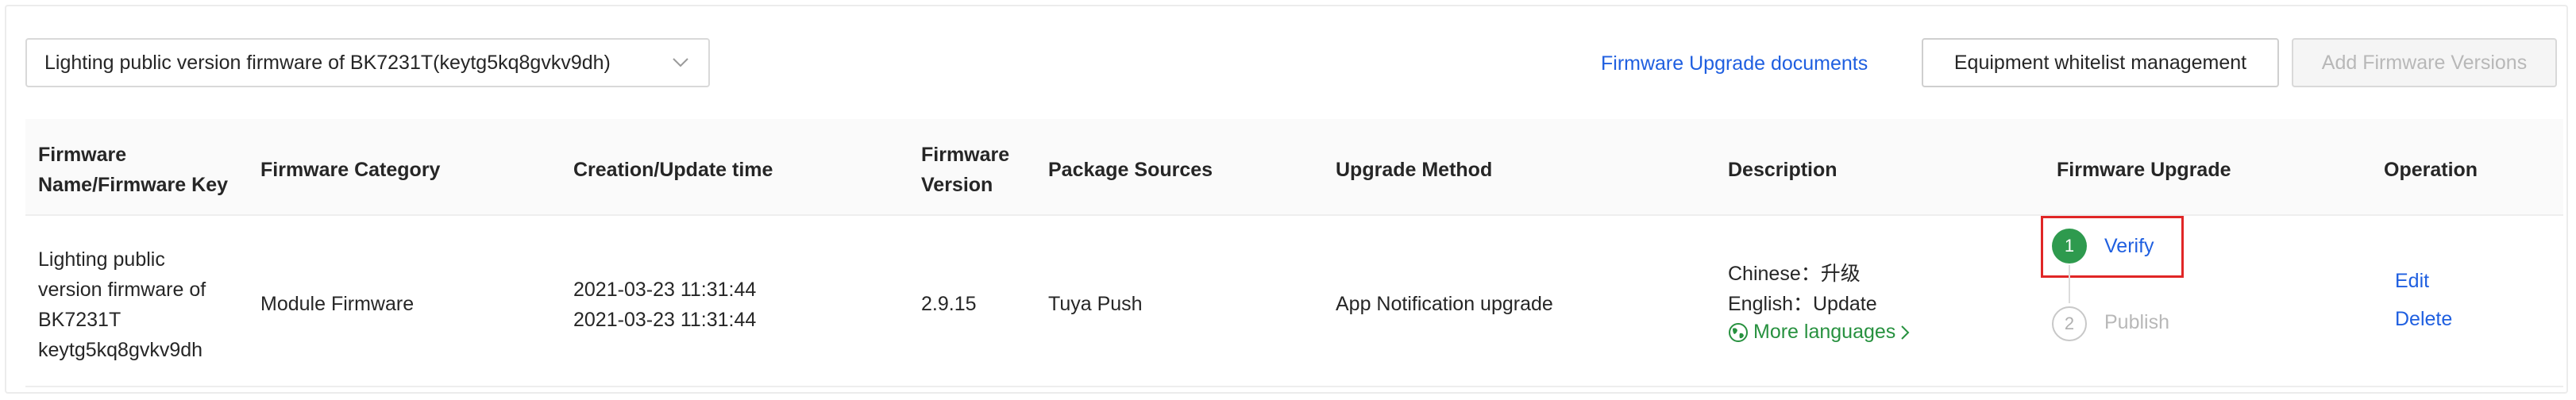 The width and height of the screenshot is (2576, 400). I want to click on header-operation: Operation, so click(2431, 170).